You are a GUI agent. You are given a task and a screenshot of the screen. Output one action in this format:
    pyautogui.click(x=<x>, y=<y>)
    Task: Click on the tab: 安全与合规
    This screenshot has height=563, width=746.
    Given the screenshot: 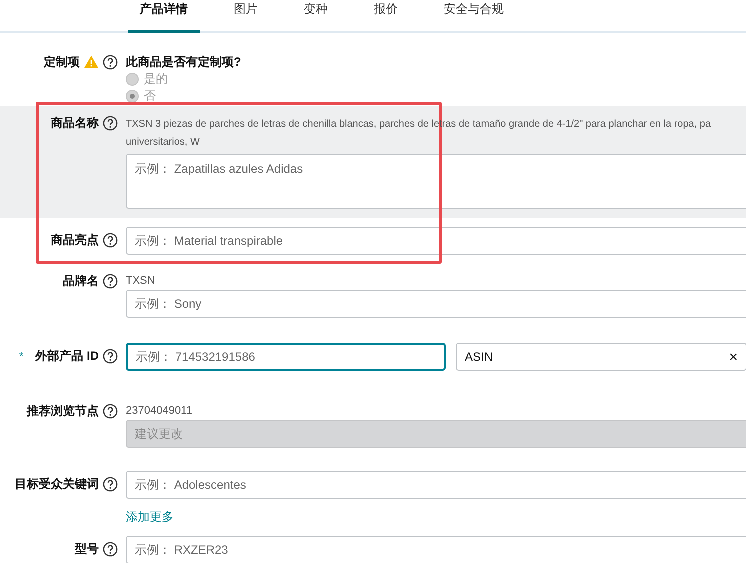 What is the action you would take?
    pyautogui.click(x=474, y=16)
    